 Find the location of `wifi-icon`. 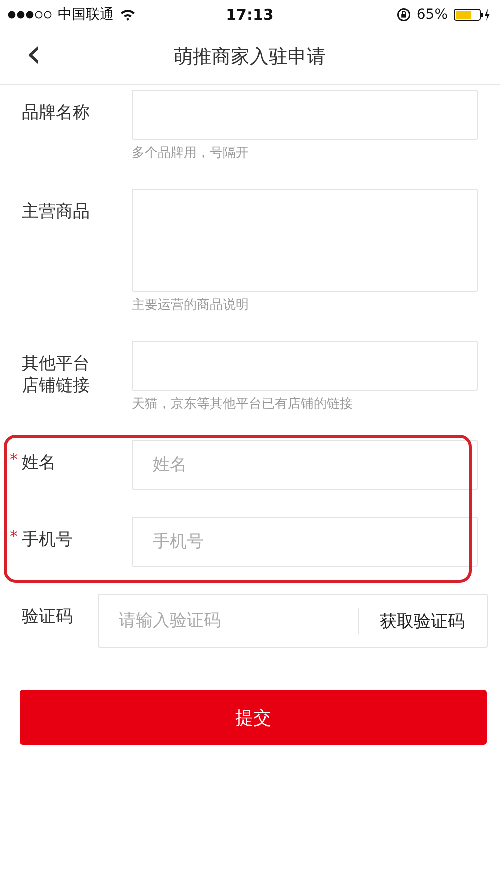

wifi-icon is located at coordinates (128, 15).